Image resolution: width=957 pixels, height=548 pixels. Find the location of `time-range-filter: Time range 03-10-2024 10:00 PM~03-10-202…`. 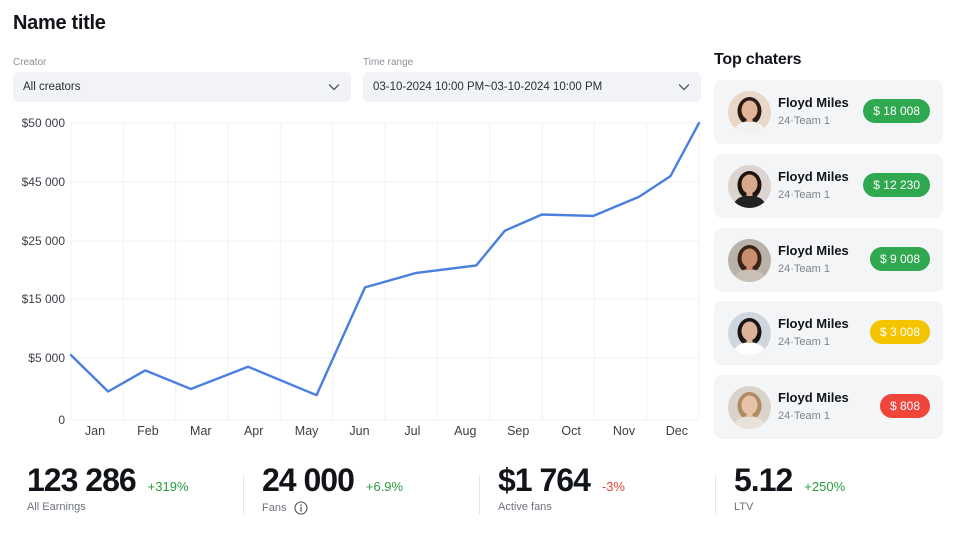

time-range-filter: Time range 03-10-2024 10:00 PM~03-10-202… is located at coordinates (532, 79).